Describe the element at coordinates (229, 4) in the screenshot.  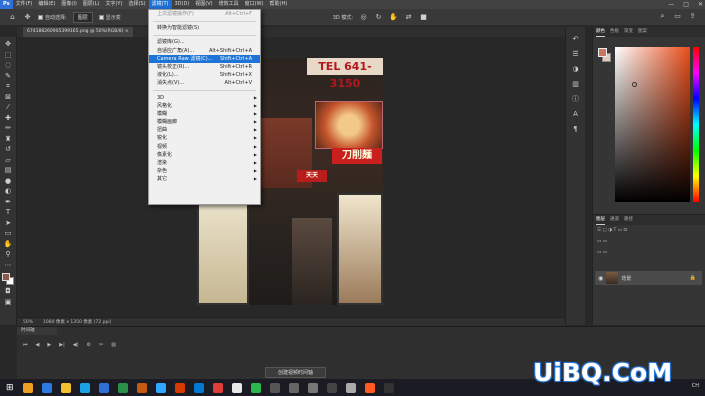
I see `menu-plugins: 增效工具` at that location.